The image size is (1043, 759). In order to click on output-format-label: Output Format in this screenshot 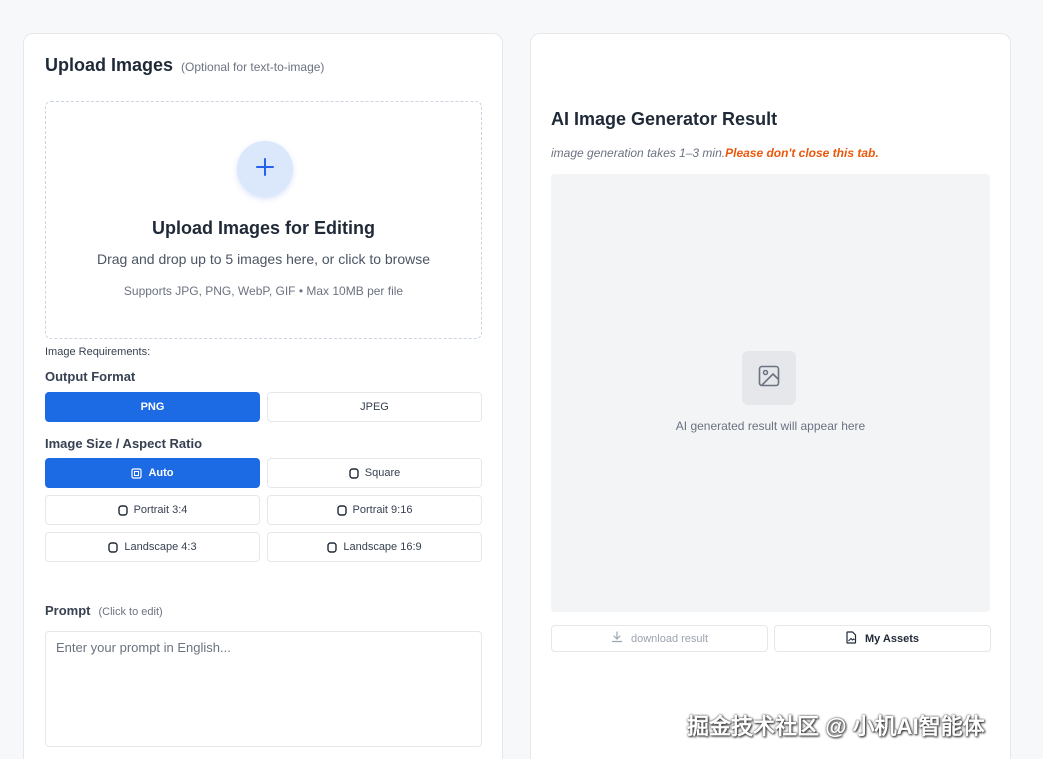, I will do `click(90, 376)`.